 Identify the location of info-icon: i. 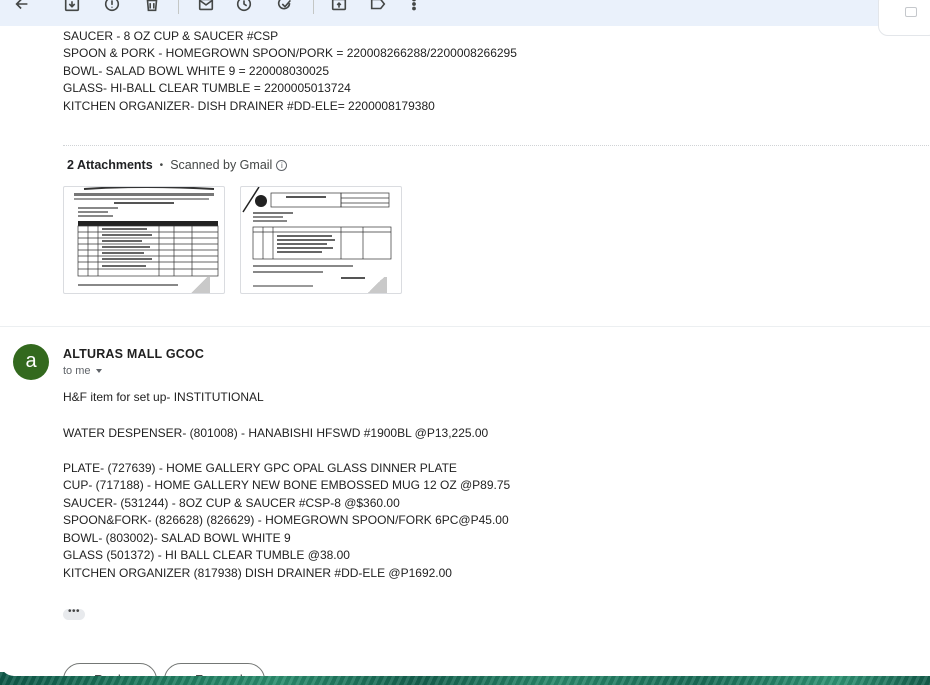
(282, 165).